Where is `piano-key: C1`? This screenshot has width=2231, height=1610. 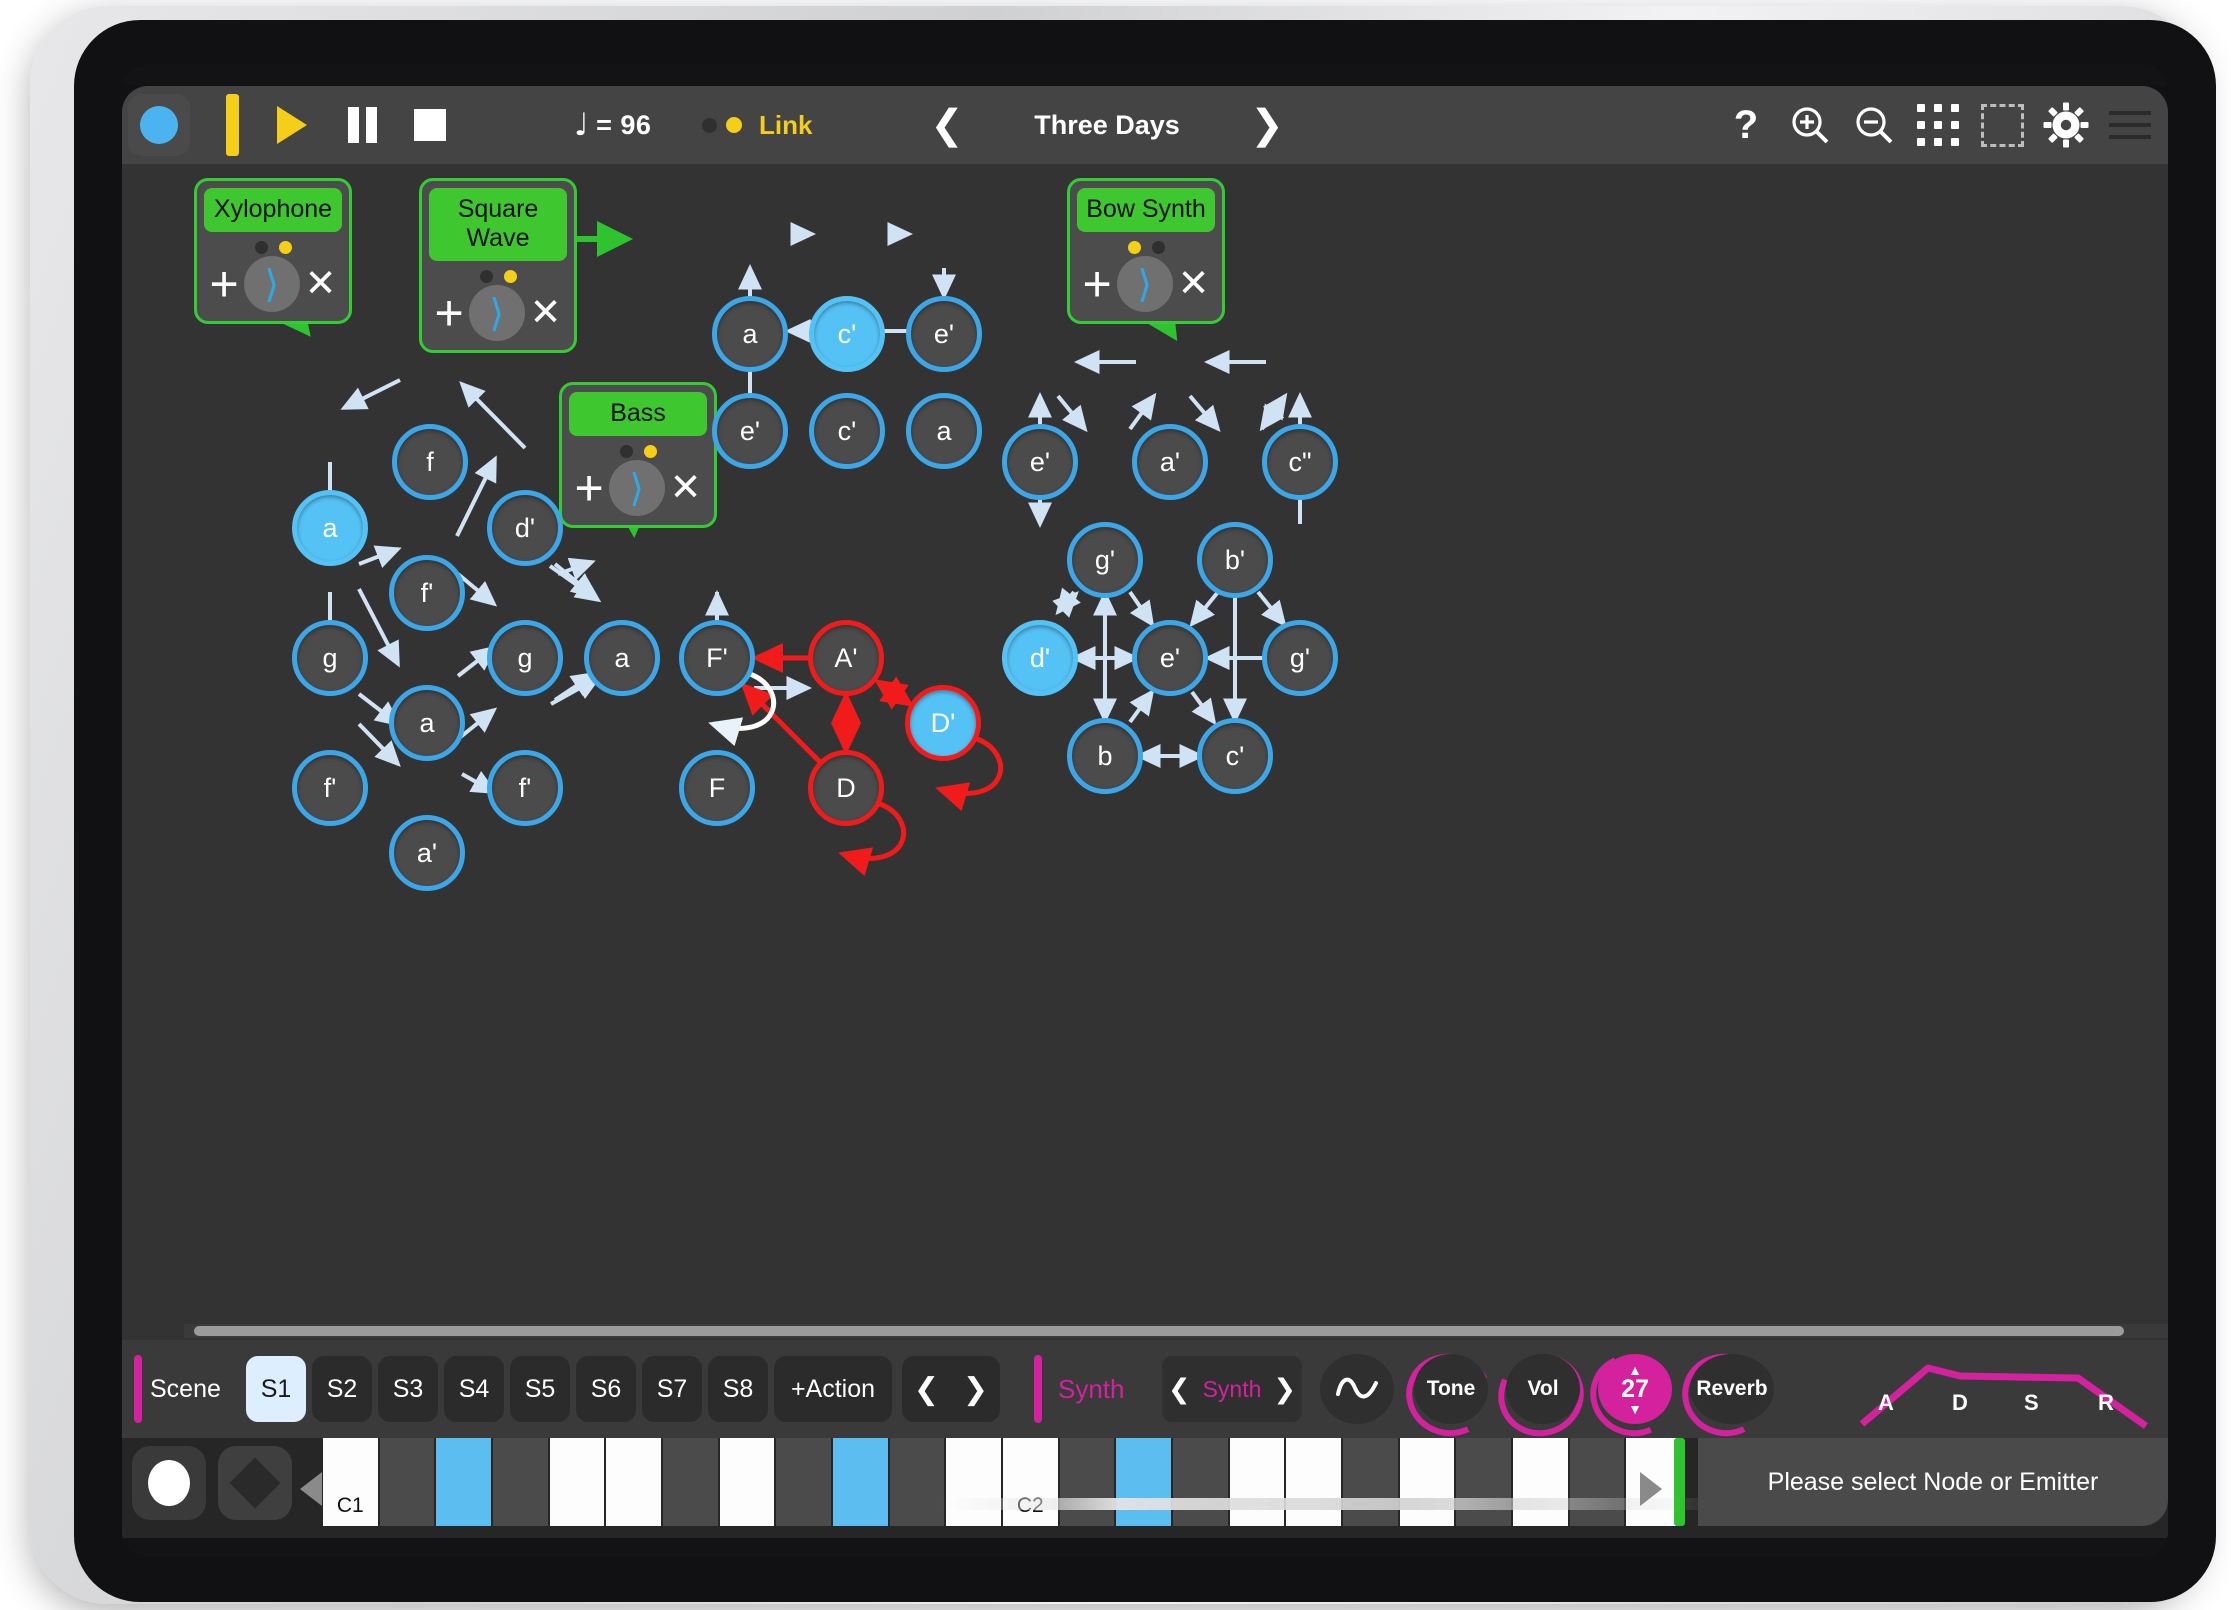 piano-key: C1 is located at coordinates (350, 1482).